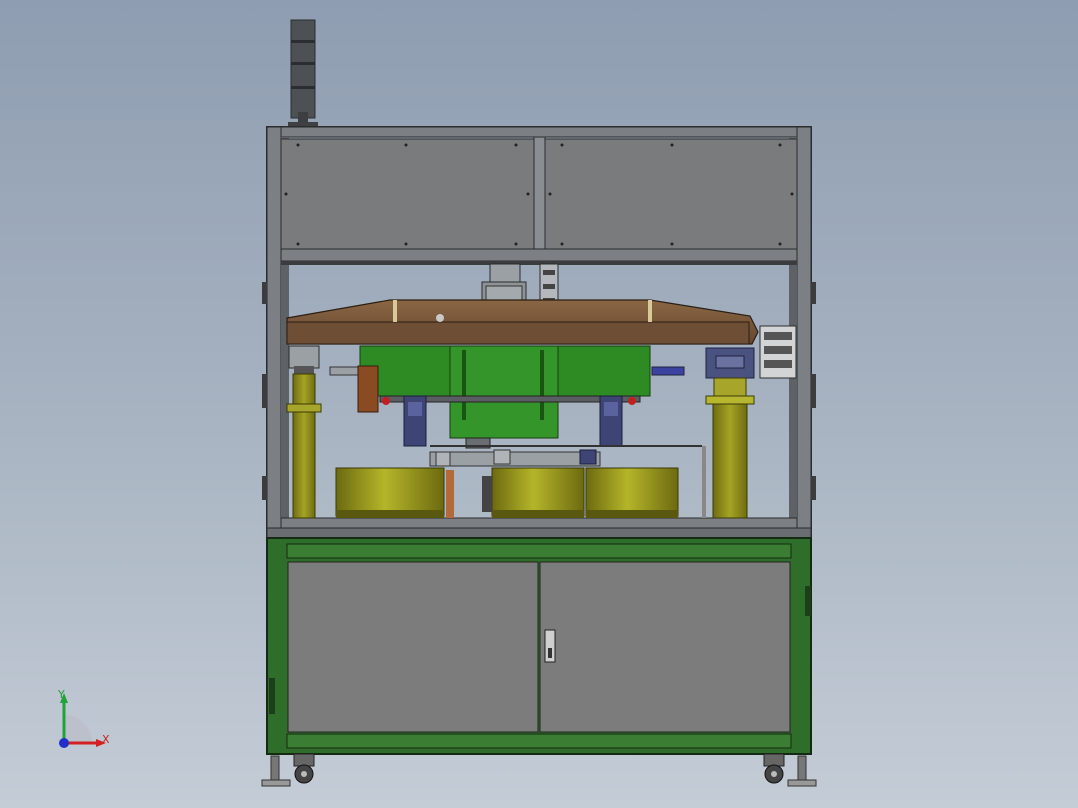  I want to click on green-module, so click(507, 392).